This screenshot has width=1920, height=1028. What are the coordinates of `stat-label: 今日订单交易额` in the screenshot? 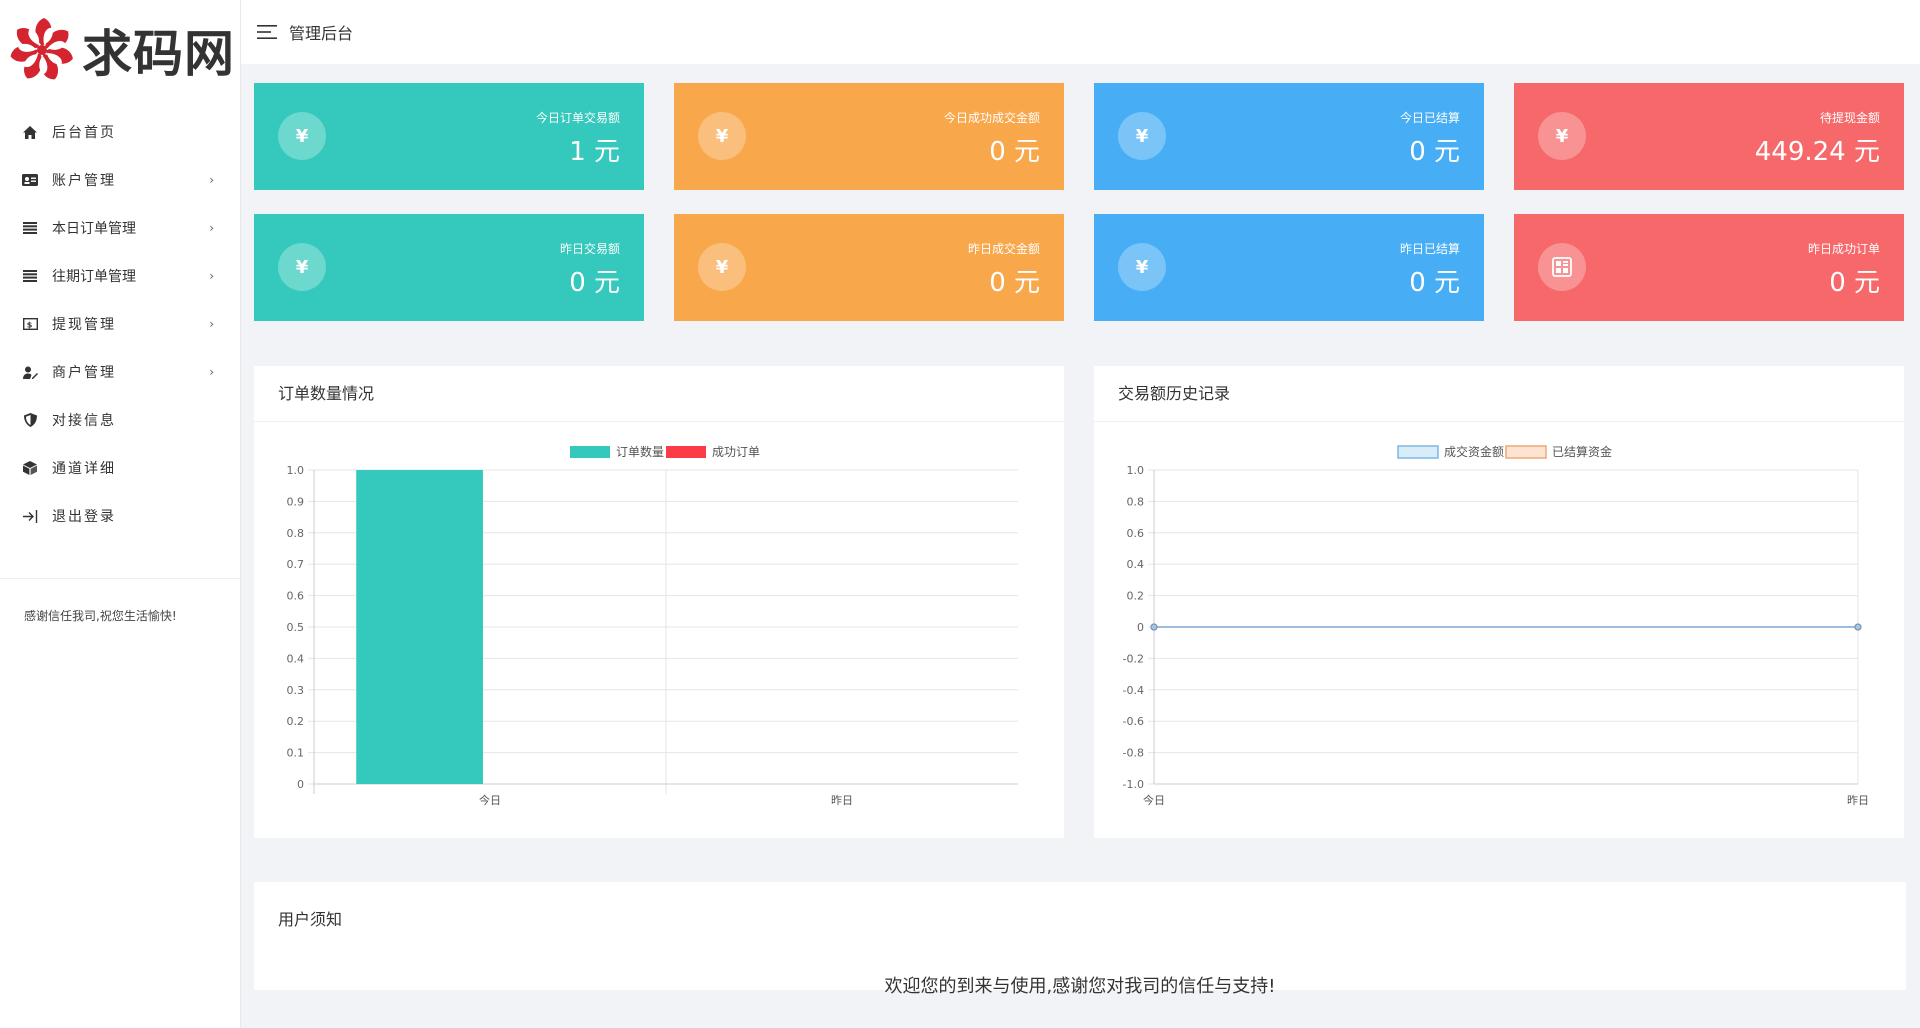 It's located at (577, 118).